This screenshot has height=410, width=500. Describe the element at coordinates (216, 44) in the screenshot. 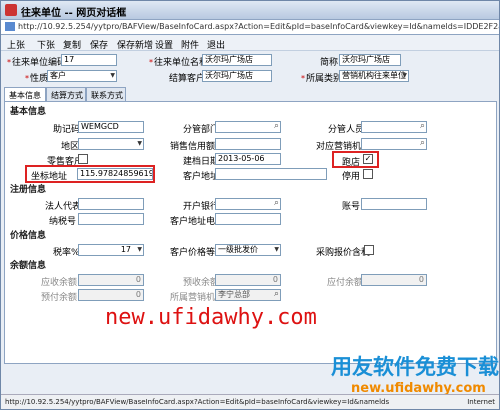

I see `exit-button: 退出` at that location.